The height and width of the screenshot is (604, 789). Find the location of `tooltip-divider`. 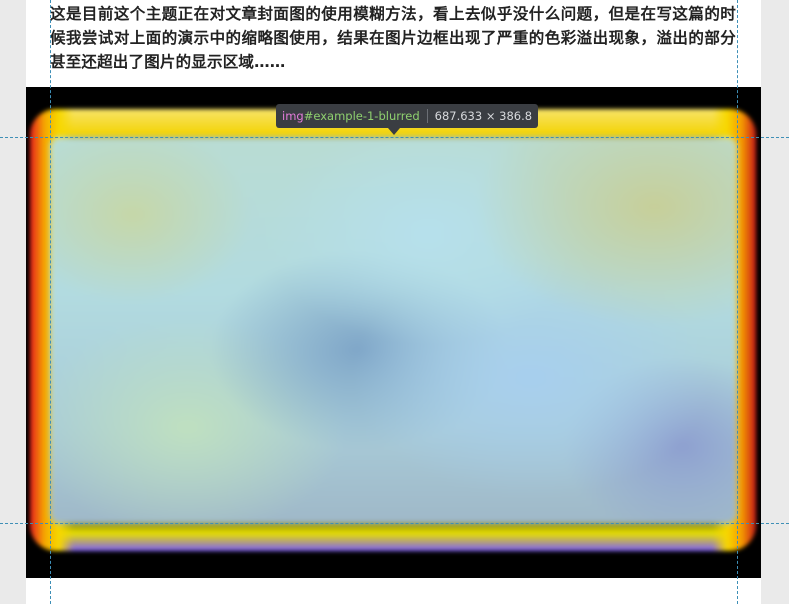

tooltip-divider is located at coordinates (427, 116).